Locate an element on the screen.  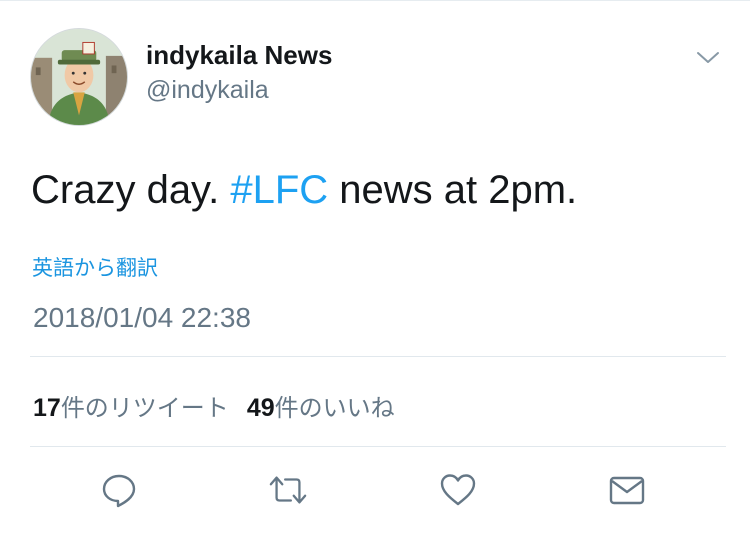
like-button is located at coordinates (458, 490).